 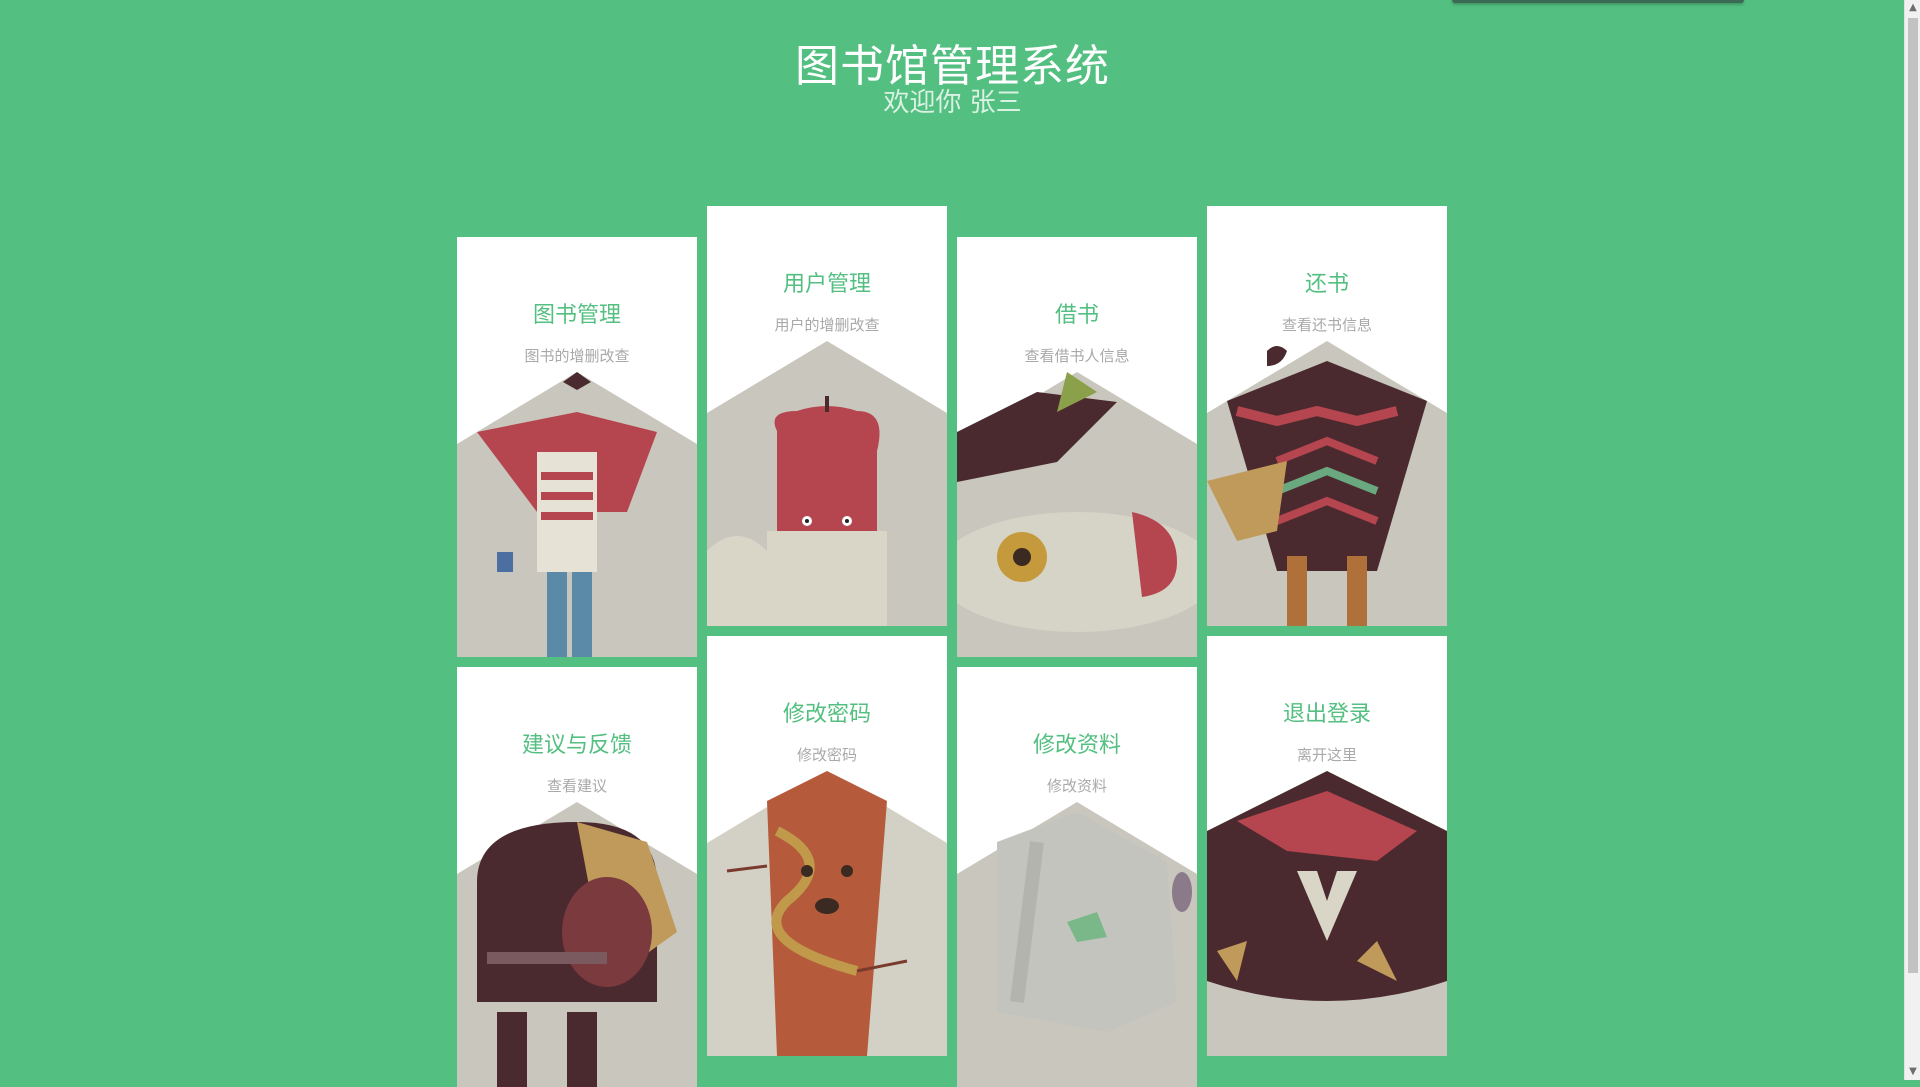 I want to click on poncho-creature-illustration-icon, so click(x=1327, y=483).